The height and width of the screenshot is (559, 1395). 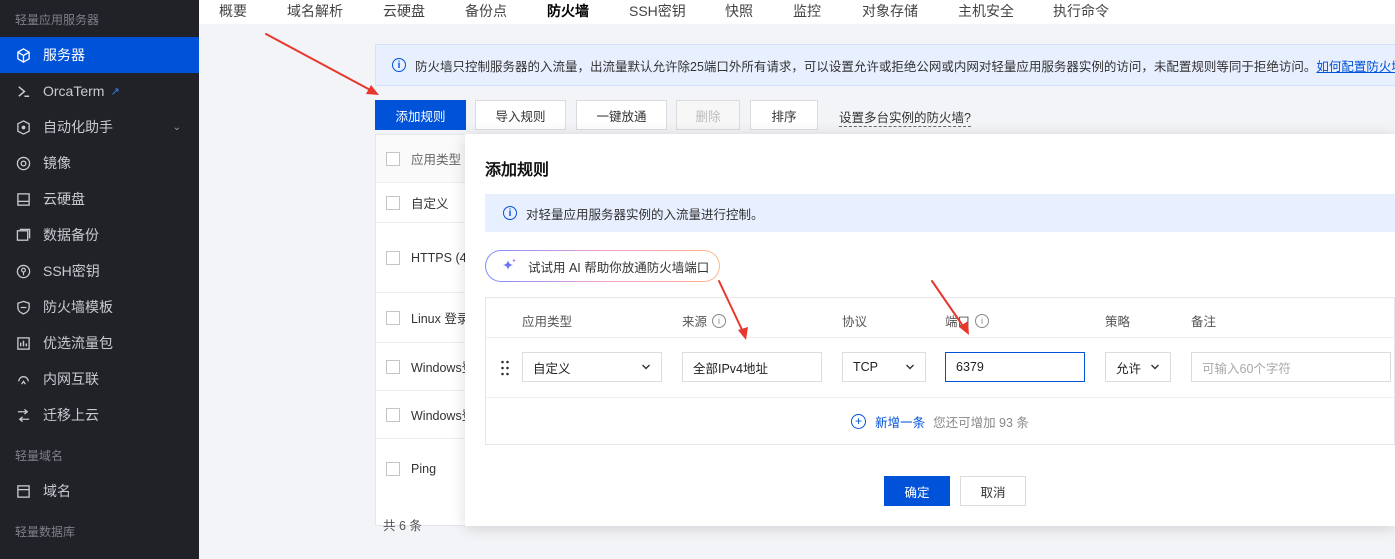 I want to click on tab-snapshot: 快照, so click(x=739, y=11).